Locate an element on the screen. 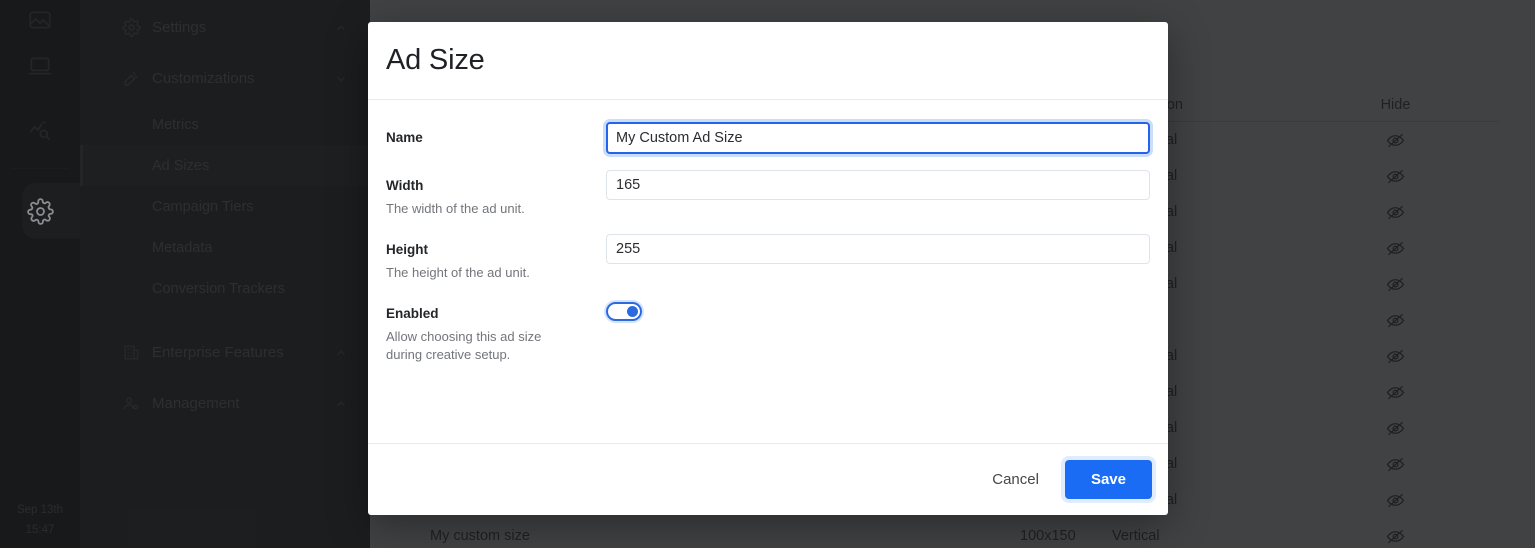 The height and width of the screenshot is (548, 1535). field-control-height is located at coordinates (878, 249).